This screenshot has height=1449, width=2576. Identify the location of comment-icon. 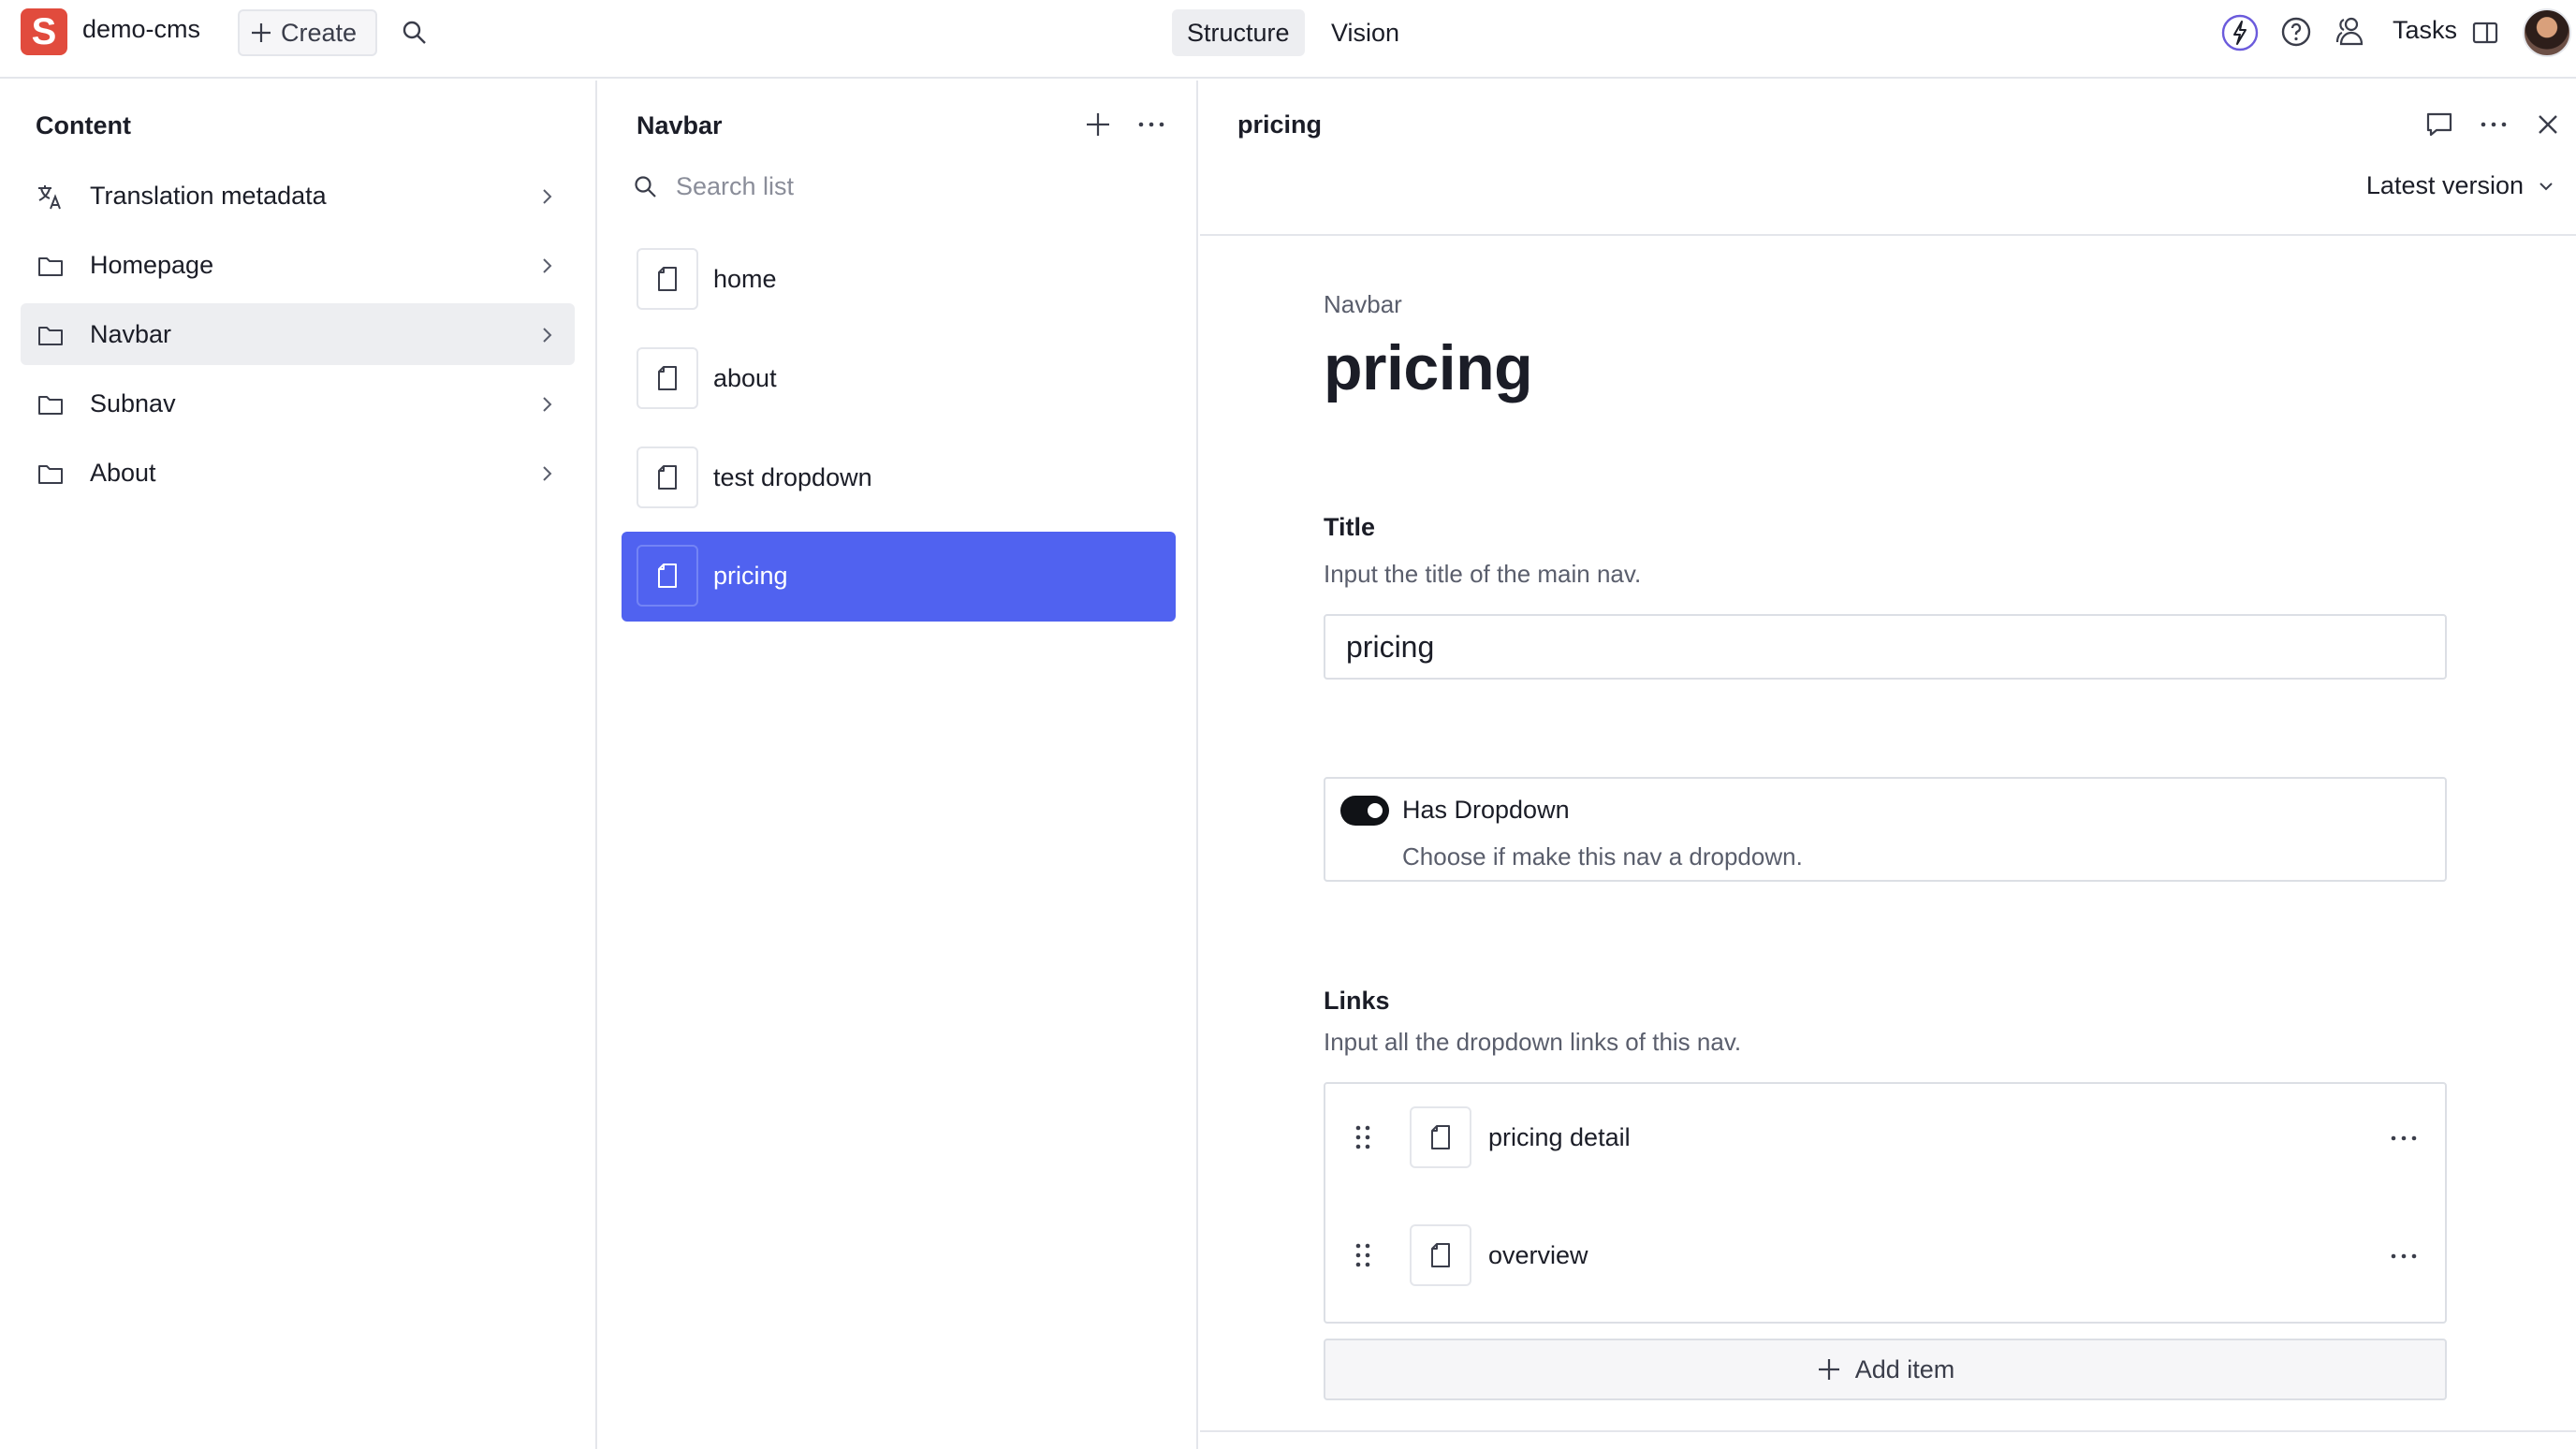
(2439, 125).